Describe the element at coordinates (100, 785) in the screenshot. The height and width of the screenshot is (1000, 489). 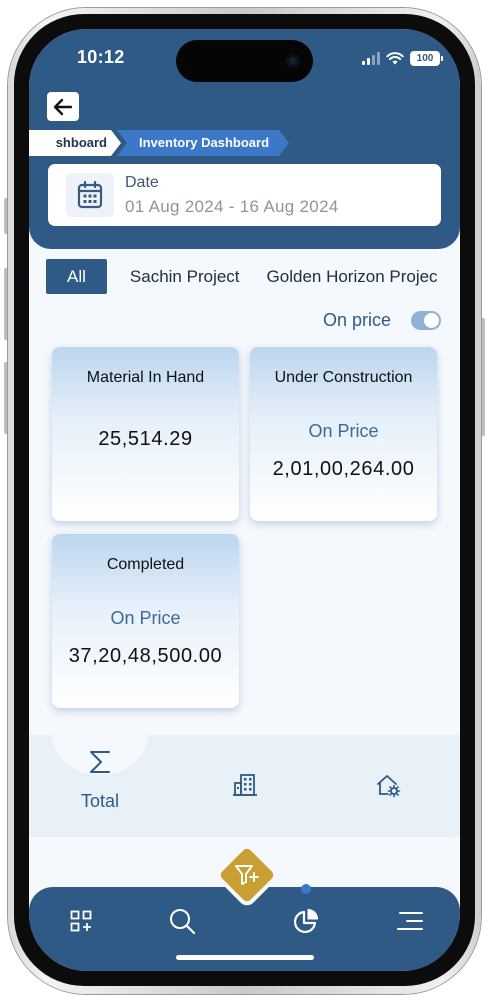
I see `tab-total: Total` at that location.